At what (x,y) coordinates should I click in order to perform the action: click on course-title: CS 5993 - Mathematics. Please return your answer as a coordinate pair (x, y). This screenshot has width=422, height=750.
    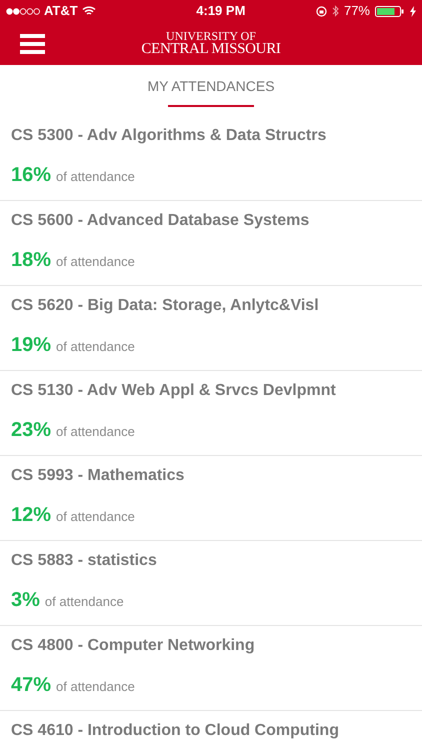
    Looking at the image, I should click on (97, 475).